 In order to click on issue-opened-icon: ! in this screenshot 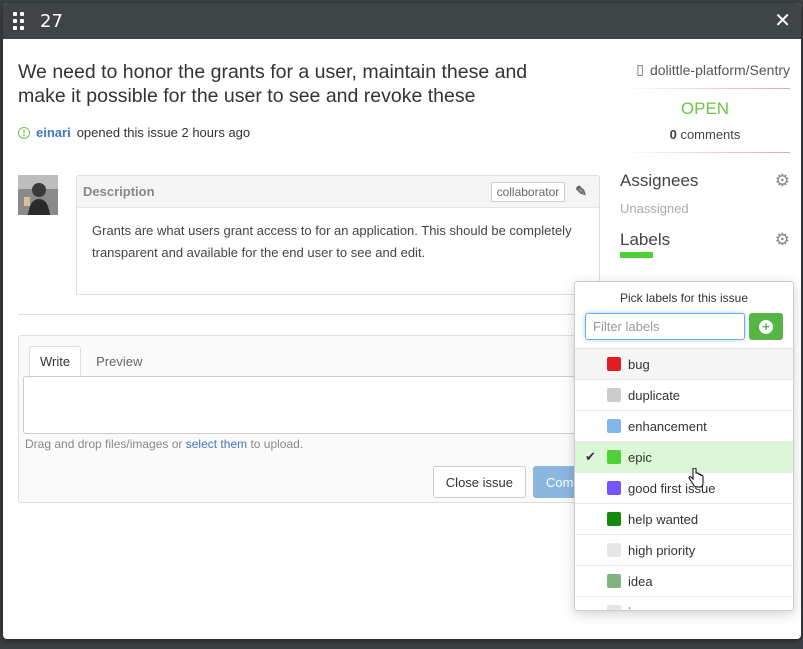, I will do `click(24, 132)`.